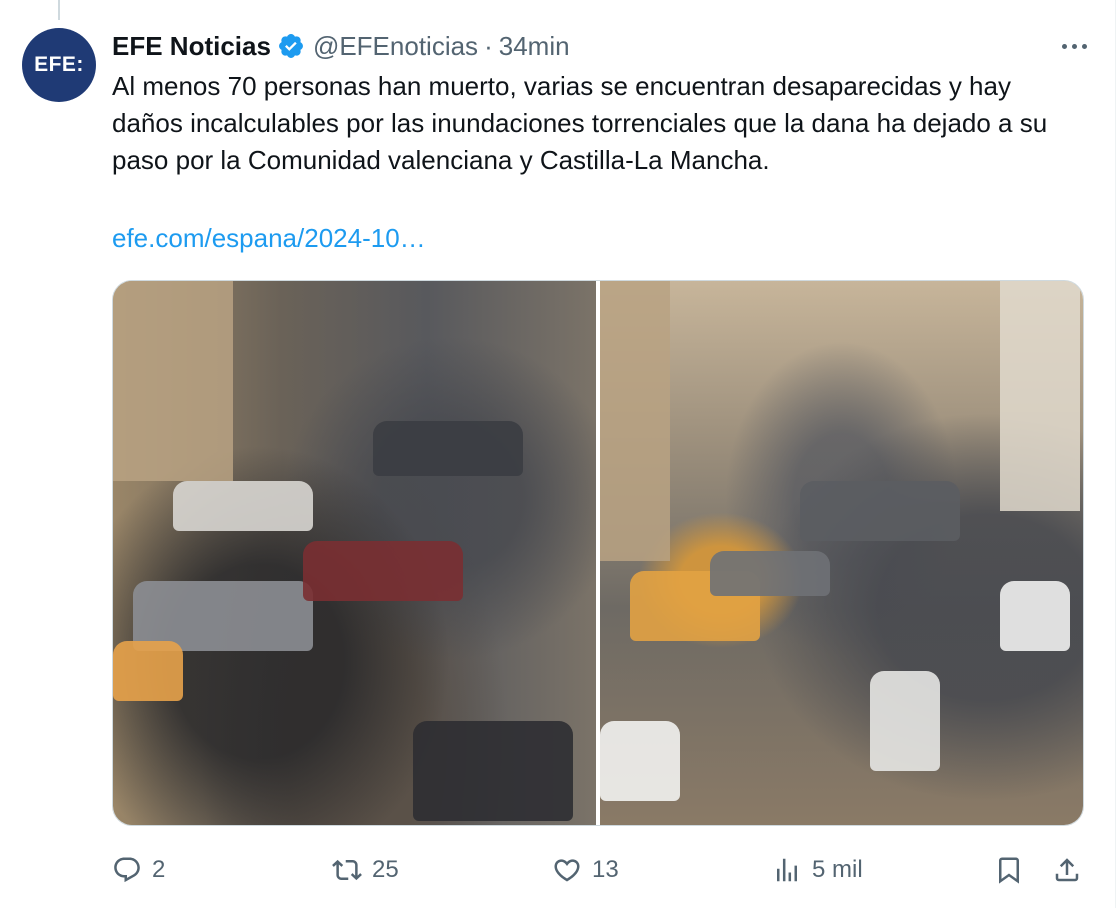  Describe the element at coordinates (191, 46) in the screenshot. I see `display-name: EFE Noticias` at that location.